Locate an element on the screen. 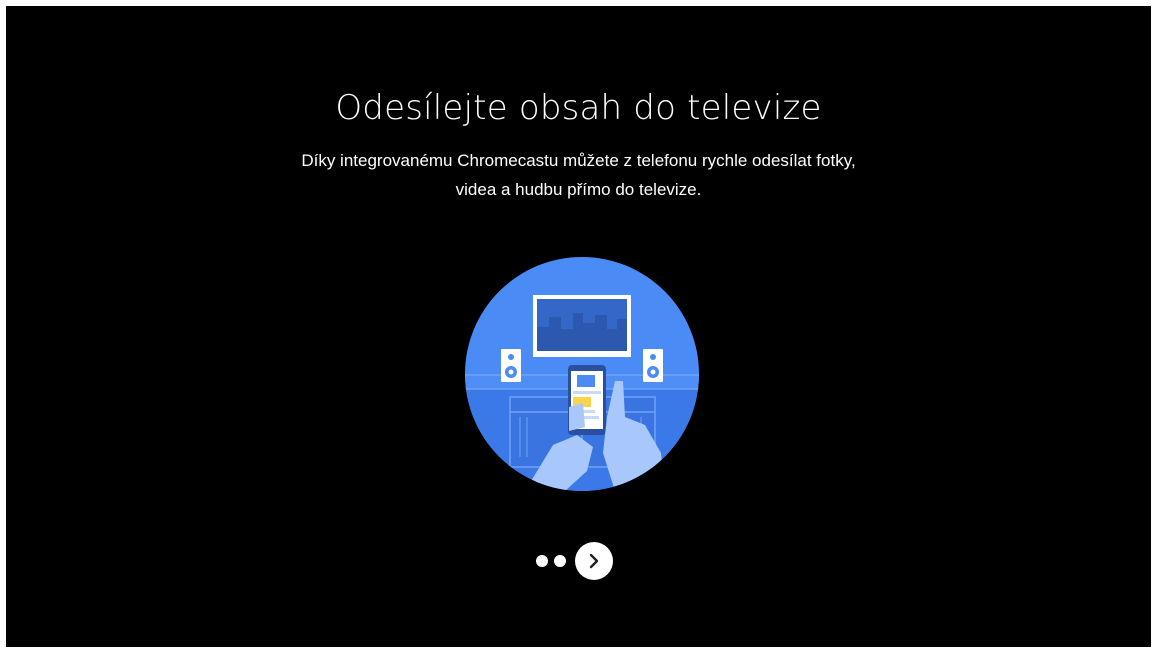  next-button is located at coordinates (594, 561).